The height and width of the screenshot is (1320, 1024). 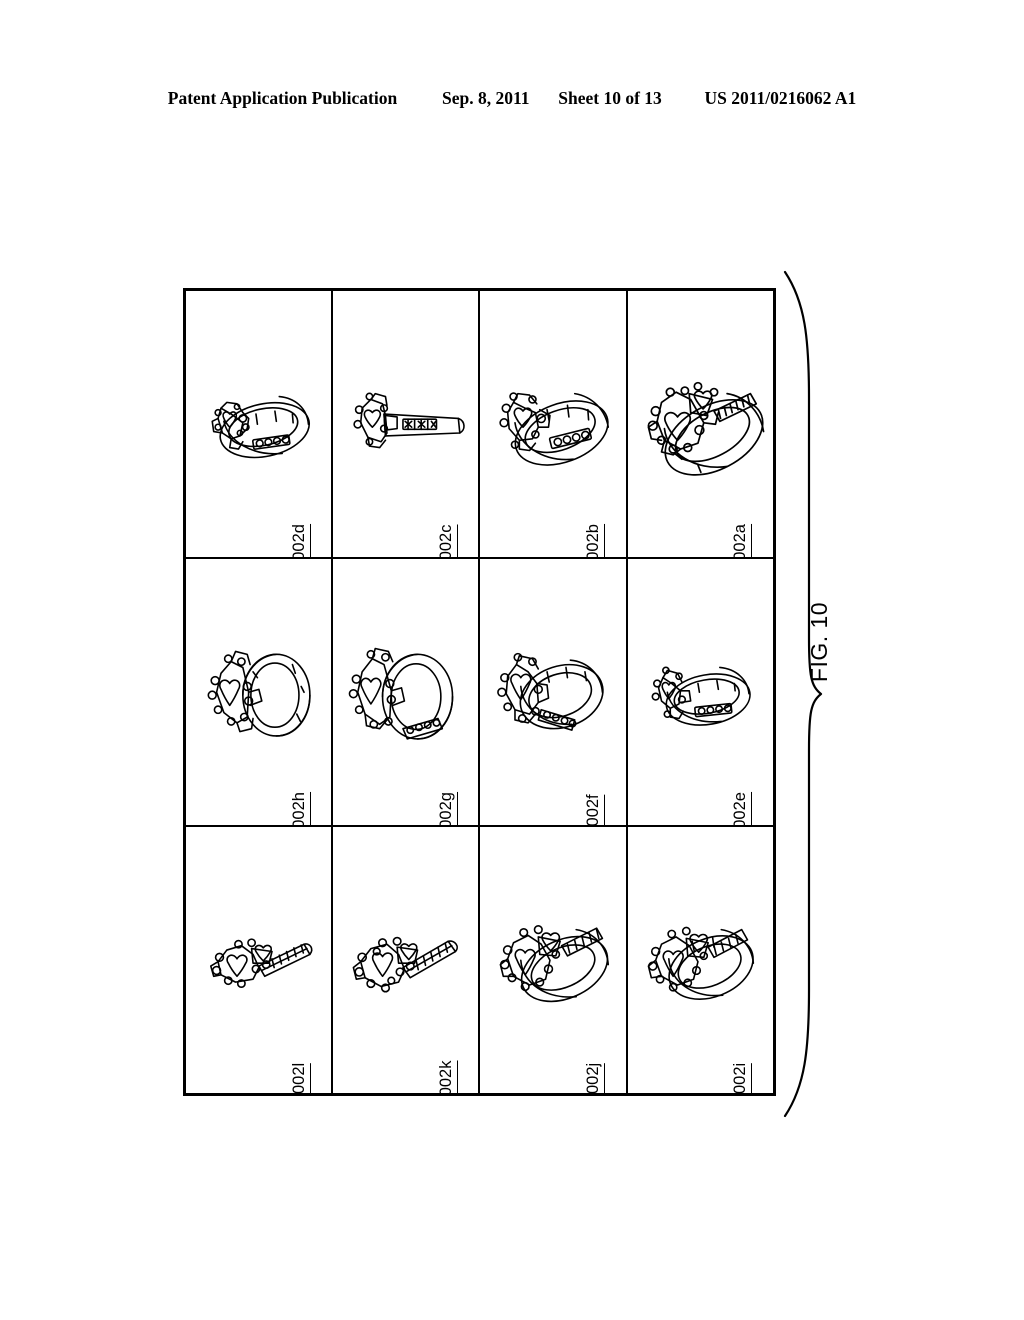 What do you see at coordinates (553, 692) in the screenshot?
I see `ring-cell-1002f: 1002f` at bounding box center [553, 692].